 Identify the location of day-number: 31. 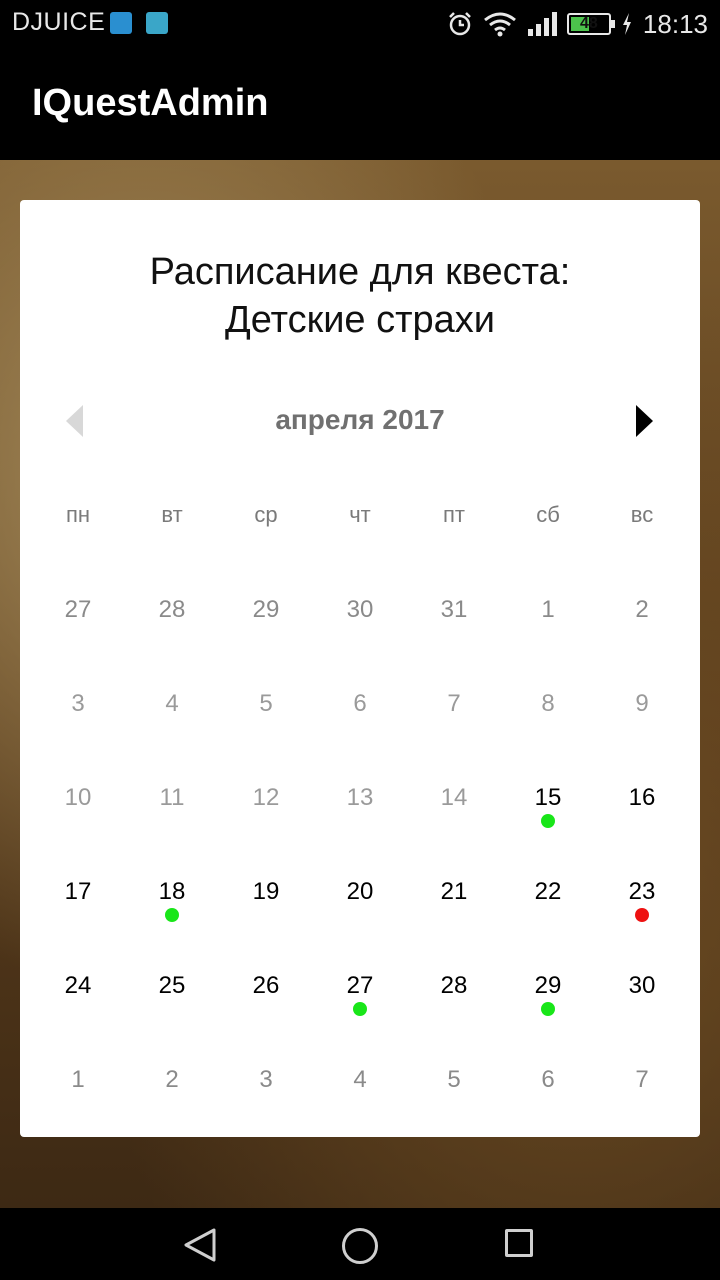
(454, 609).